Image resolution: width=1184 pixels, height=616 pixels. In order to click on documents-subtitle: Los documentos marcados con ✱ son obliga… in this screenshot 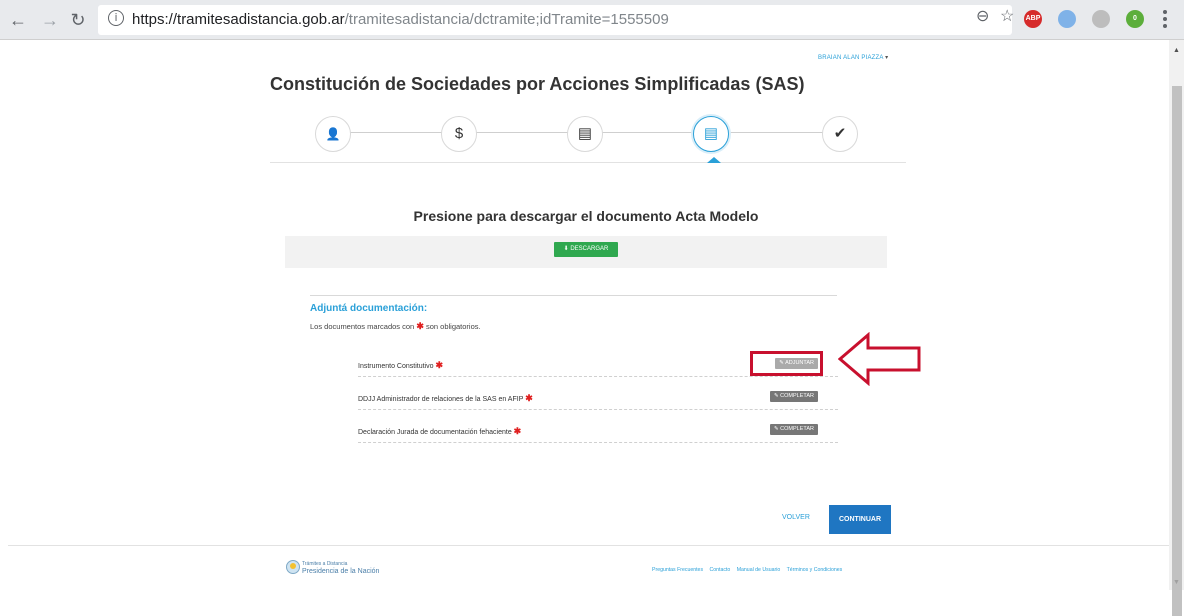, I will do `click(395, 326)`.